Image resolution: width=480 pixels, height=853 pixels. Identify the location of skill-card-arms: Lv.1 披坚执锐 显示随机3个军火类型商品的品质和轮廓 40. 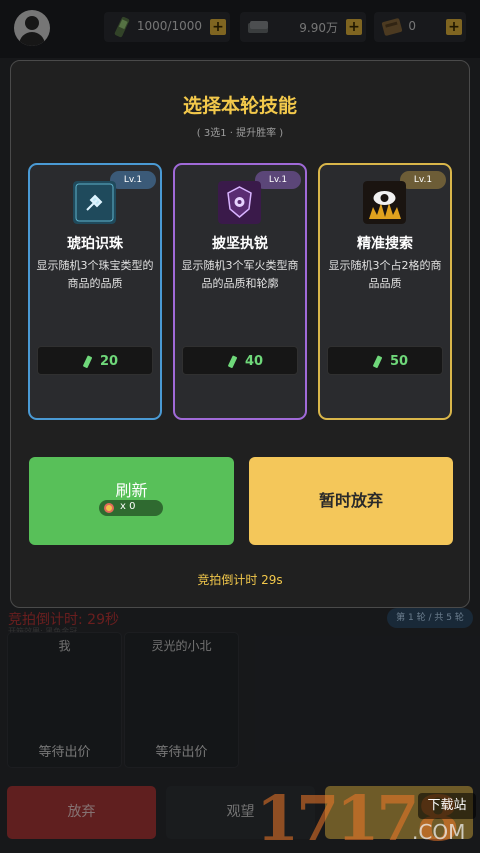
(240, 291).